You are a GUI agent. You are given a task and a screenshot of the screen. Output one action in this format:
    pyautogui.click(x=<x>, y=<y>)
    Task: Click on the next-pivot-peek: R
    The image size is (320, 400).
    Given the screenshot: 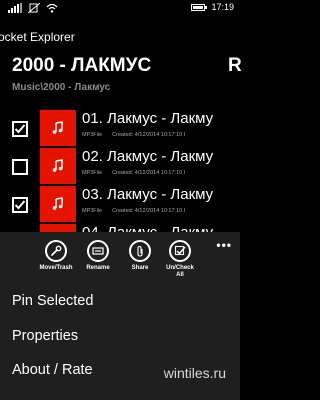 What is the action you would take?
    pyautogui.click(x=235, y=66)
    